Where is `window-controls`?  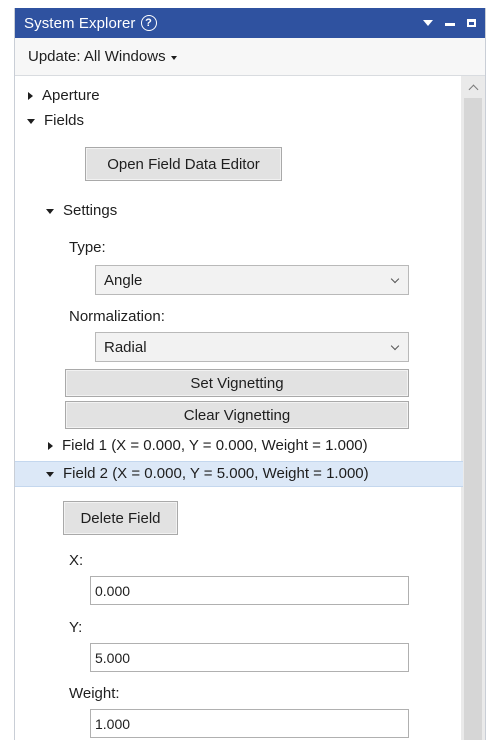 window-controls is located at coordinates (454, 23).